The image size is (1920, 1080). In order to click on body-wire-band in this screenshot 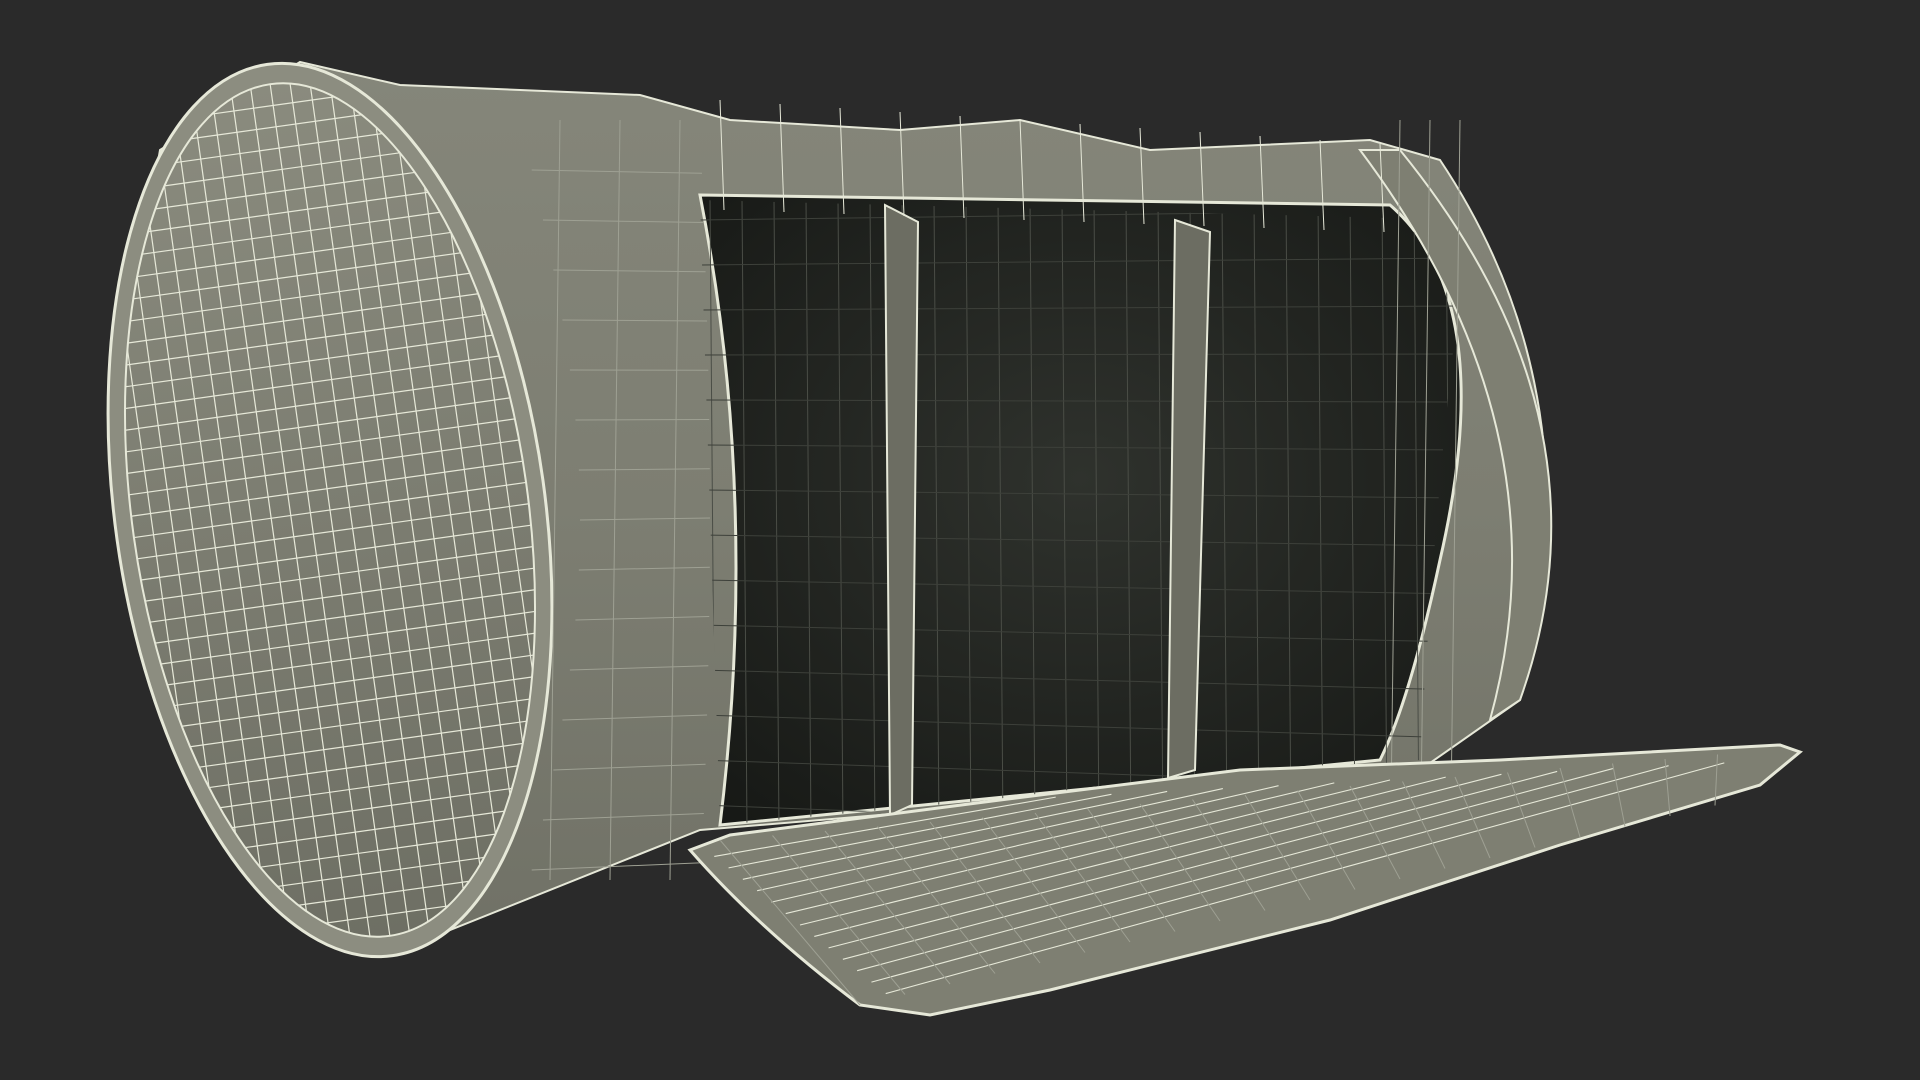, I will do `click(642, 420)`.